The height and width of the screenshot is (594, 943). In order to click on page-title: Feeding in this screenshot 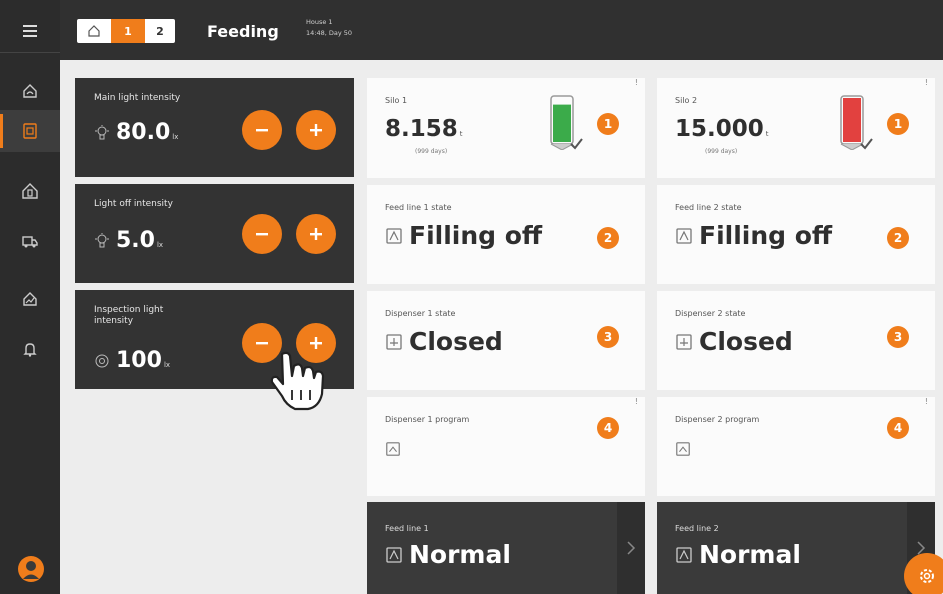, I will do `click(243, 31)`.